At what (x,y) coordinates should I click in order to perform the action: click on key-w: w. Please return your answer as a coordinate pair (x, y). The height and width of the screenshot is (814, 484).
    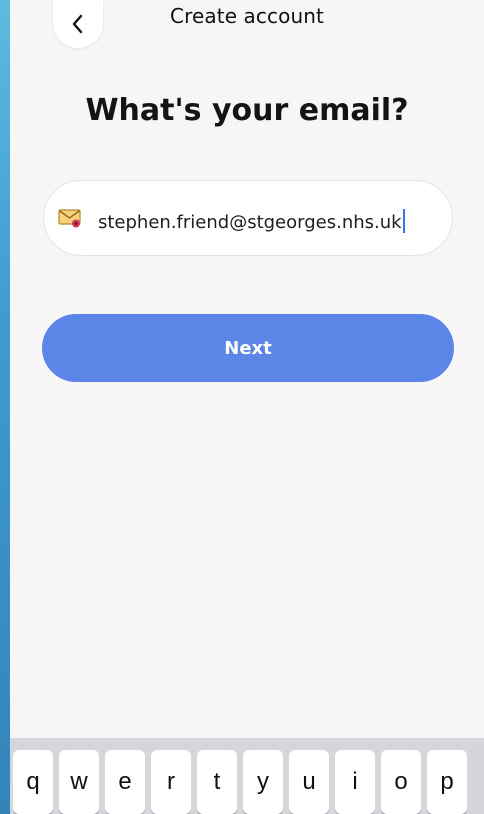
    Looking at the image, I should click on (79, 782).